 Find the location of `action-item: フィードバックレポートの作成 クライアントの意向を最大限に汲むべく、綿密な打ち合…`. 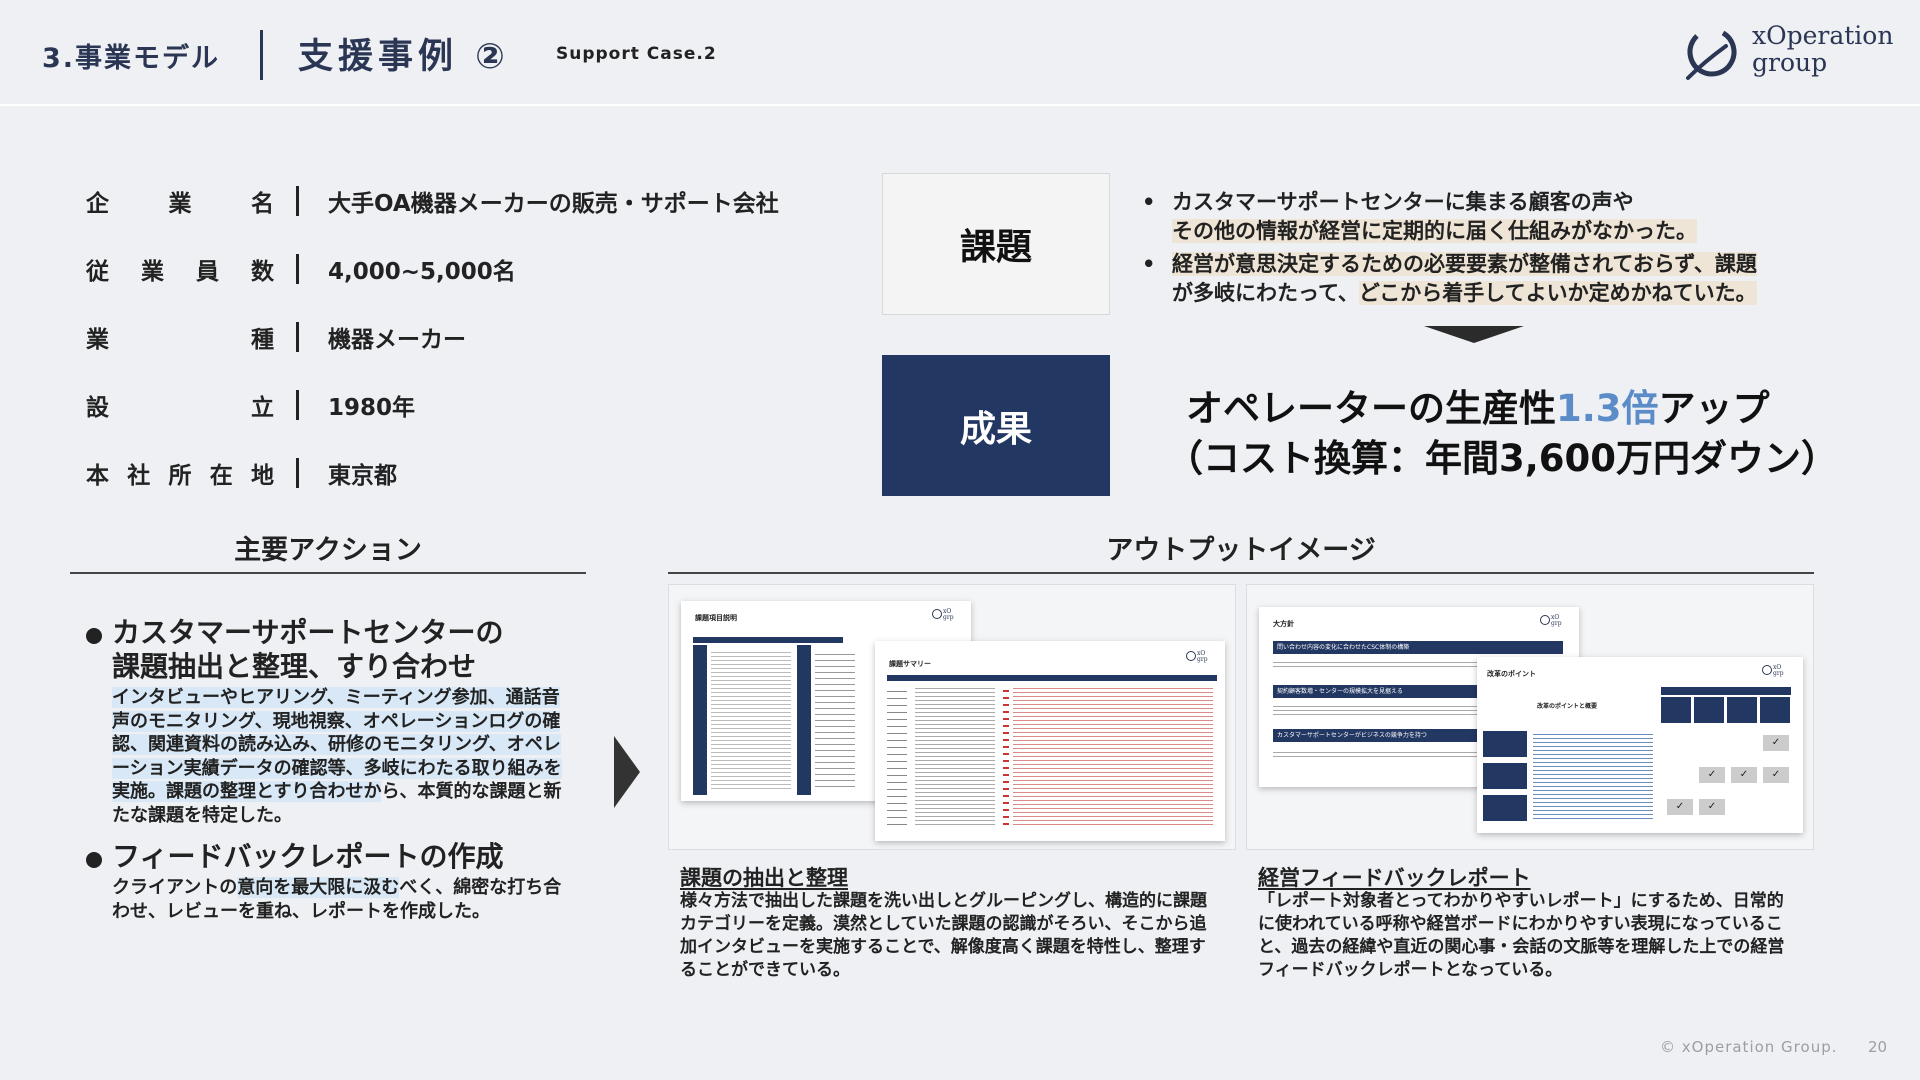

action-item: フィードバックレポートの作成 クライアントの意向を最大限に汲むべく、綿密な打ち合… is located at coordinates (326, 881).